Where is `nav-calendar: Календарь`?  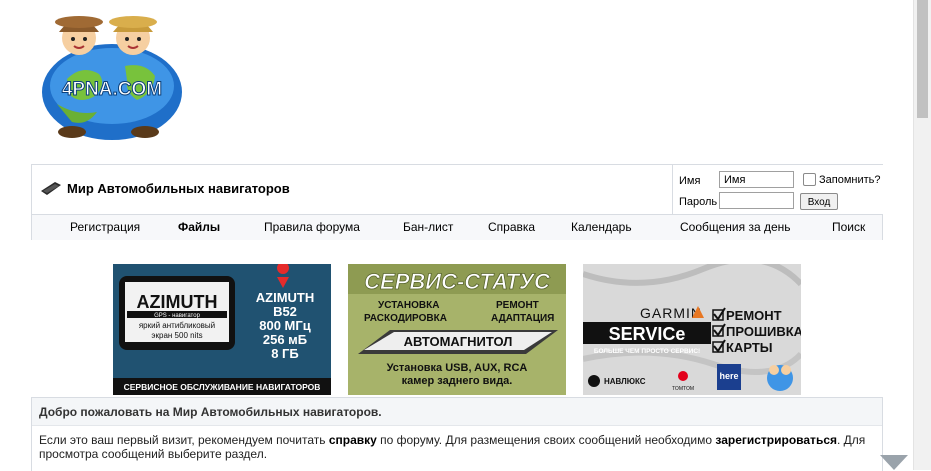
nav-calendar: Календарь is located at coordinates (601, 227).